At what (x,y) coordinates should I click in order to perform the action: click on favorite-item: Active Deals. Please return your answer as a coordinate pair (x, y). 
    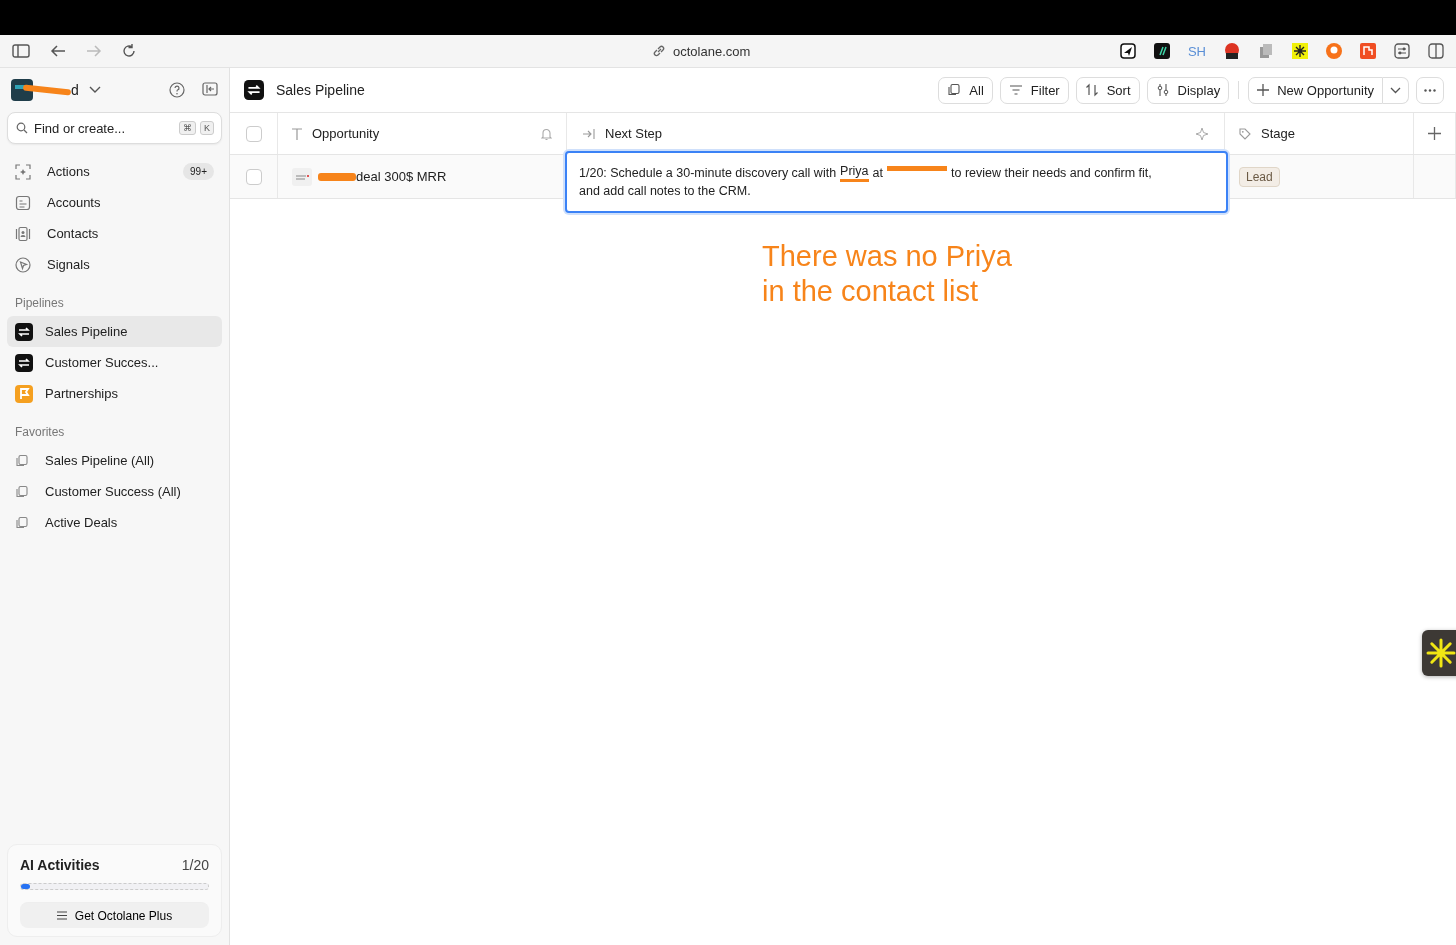
    Looking at the image, I should click on (114, 522).